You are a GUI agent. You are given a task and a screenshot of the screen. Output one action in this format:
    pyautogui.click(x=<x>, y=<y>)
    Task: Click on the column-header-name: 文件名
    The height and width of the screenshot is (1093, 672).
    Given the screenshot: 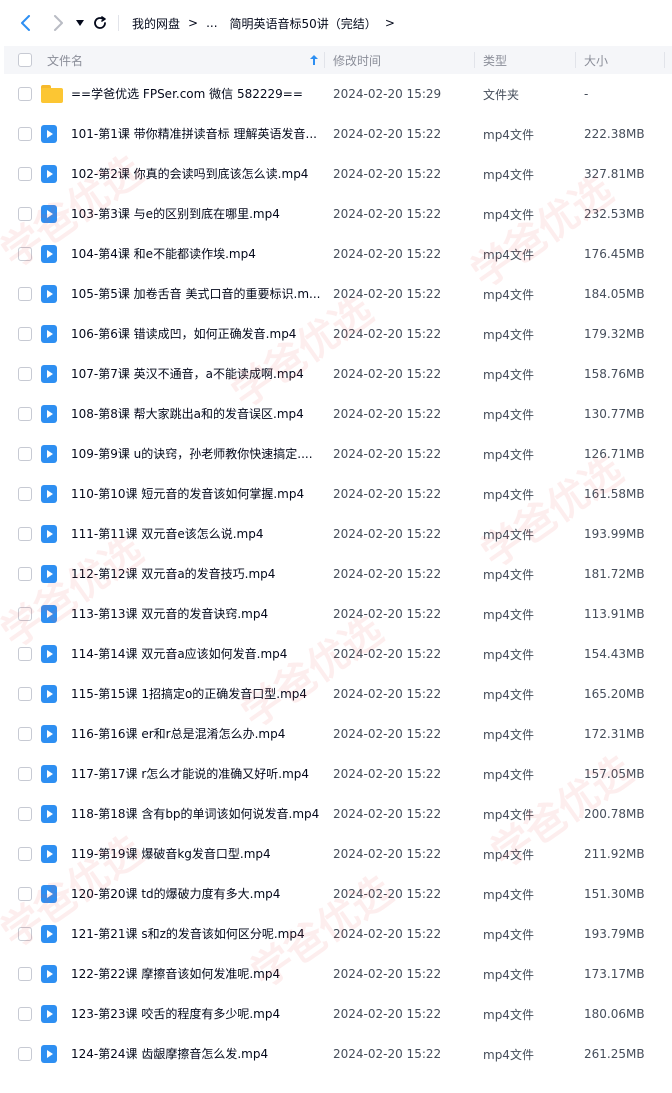 What is the action you would take?
    pyautogui.click(x=65, y=60)
    